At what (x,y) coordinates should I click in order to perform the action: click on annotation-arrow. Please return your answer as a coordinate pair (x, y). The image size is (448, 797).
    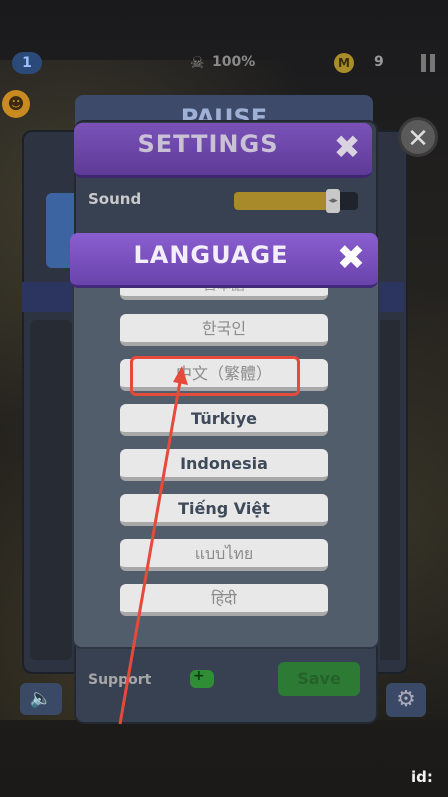
    Looking at the image, I should click on (153, 545).